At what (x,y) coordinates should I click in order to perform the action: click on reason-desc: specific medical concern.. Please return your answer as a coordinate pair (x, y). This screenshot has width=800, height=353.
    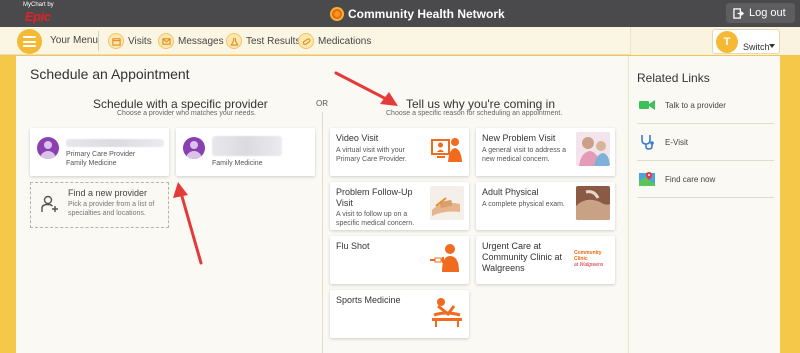
    Looking at the image, I should click on (375, 223).